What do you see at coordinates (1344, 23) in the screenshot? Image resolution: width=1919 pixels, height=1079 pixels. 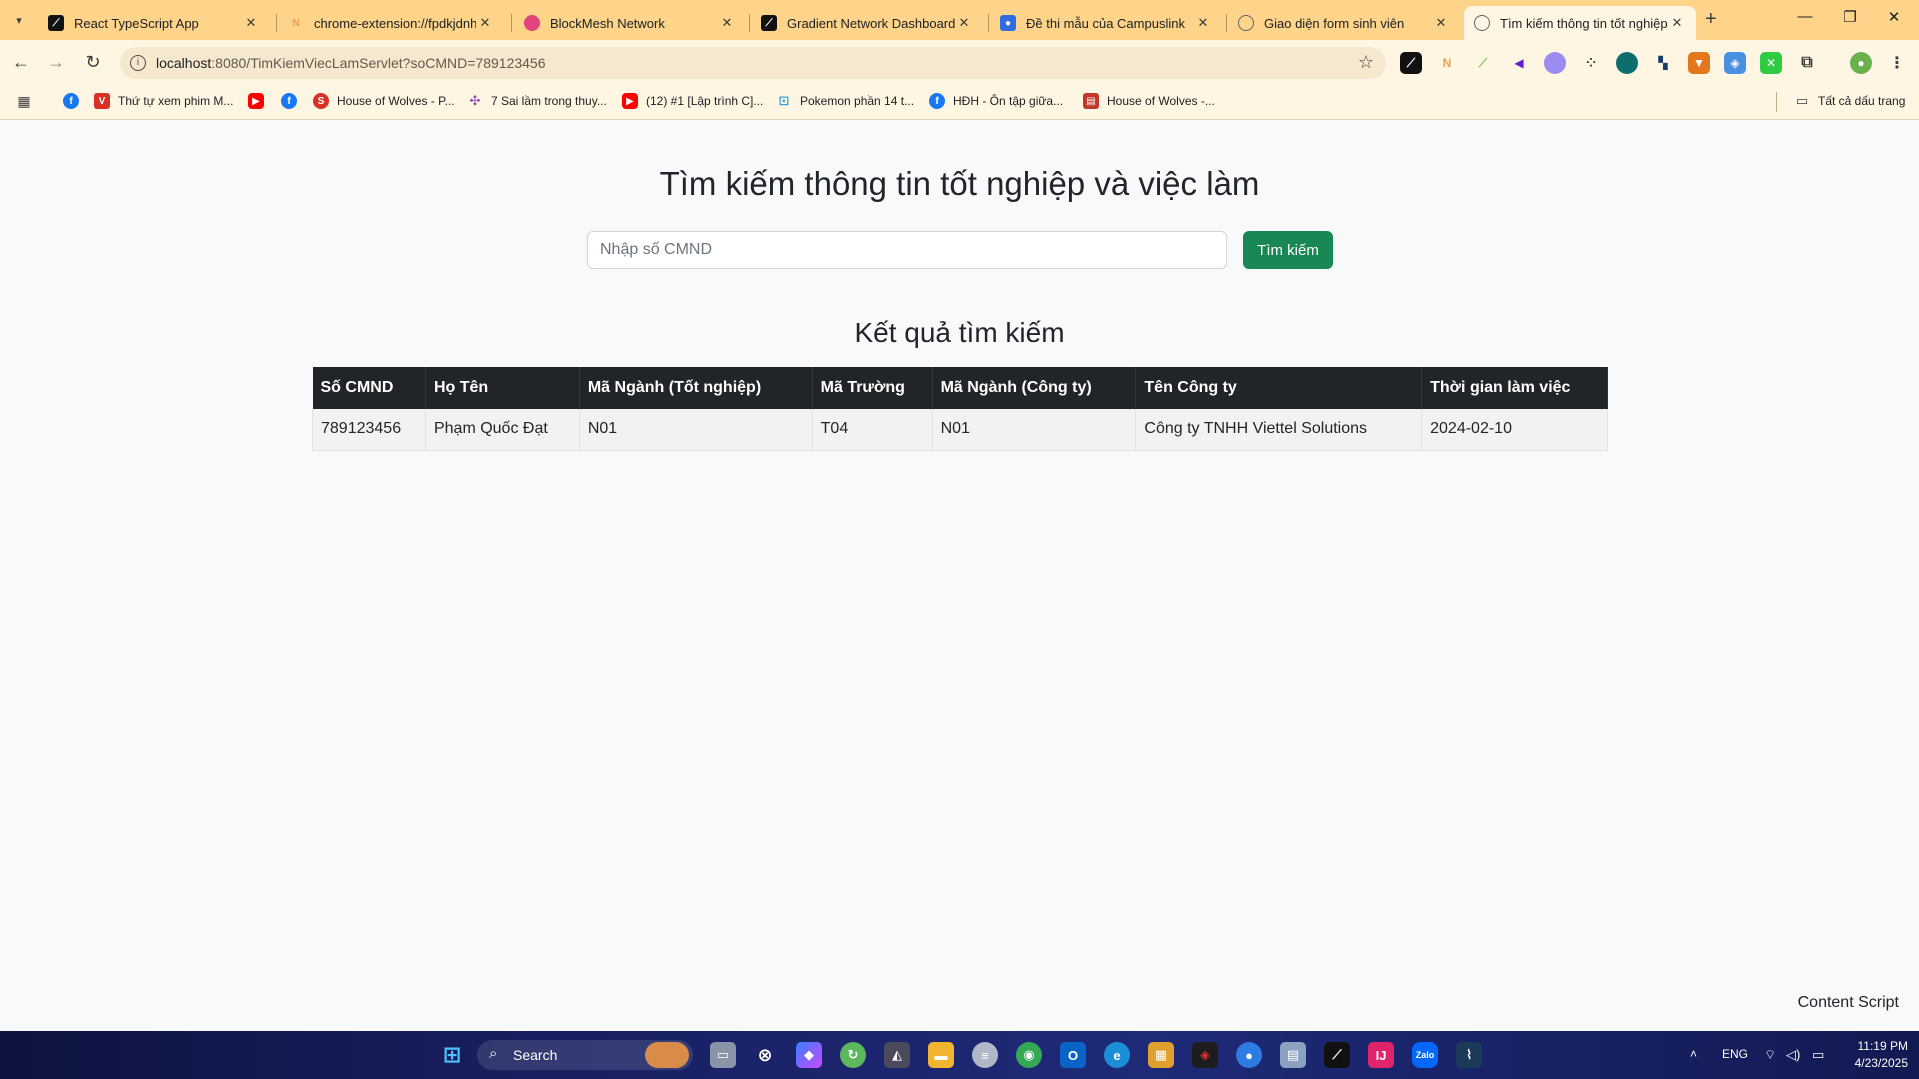 I see `tab-giao-dien-form: Giao diện form sinh viên ✕` at bounding box center [1344, 23].